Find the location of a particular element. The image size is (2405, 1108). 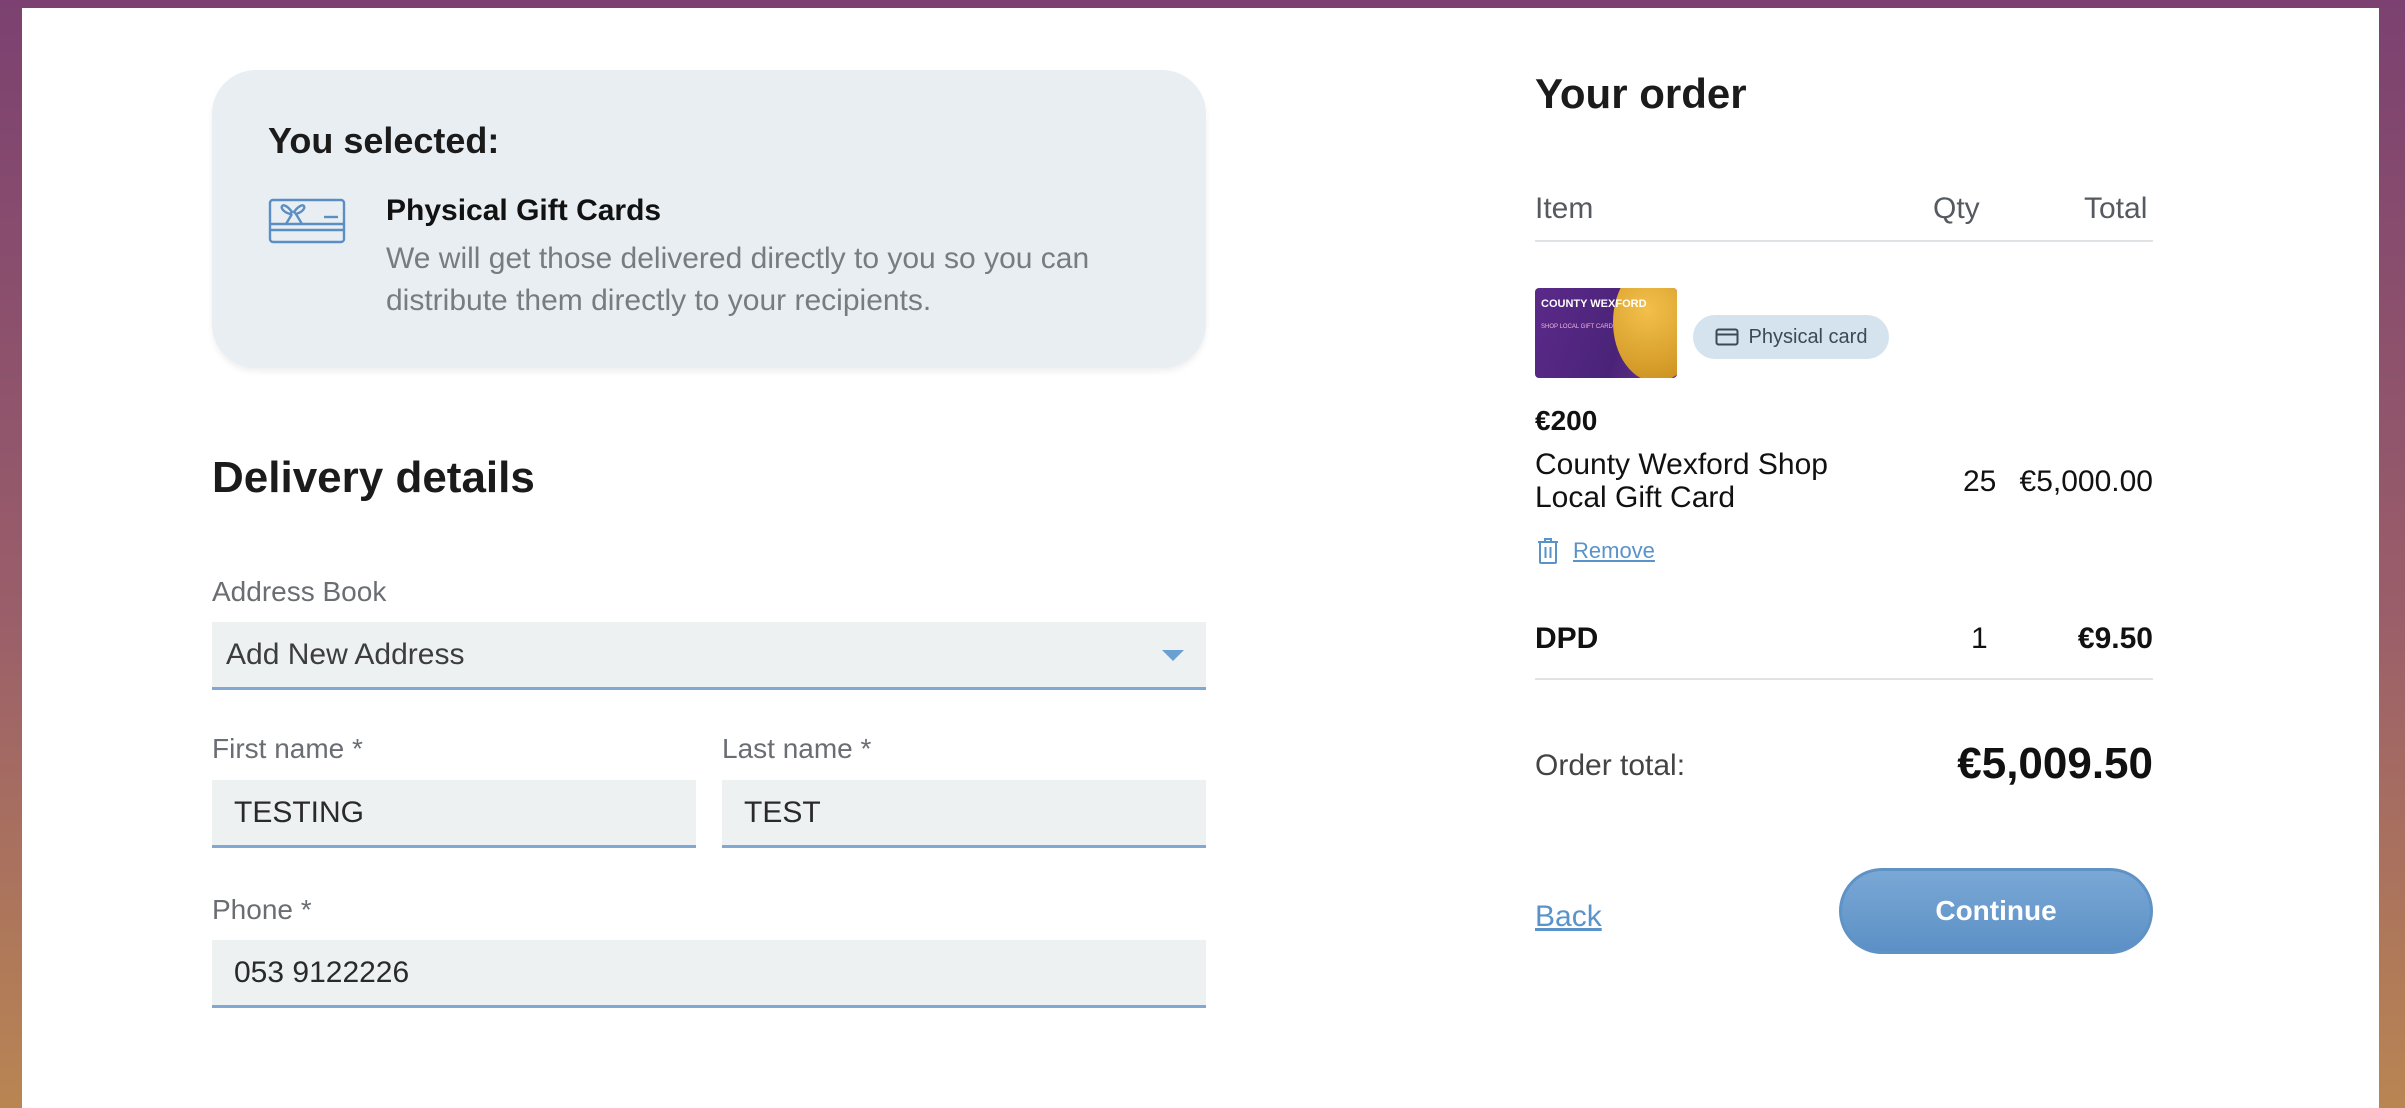

delivery-title: Delivery details is located at coordinates (373, 477).